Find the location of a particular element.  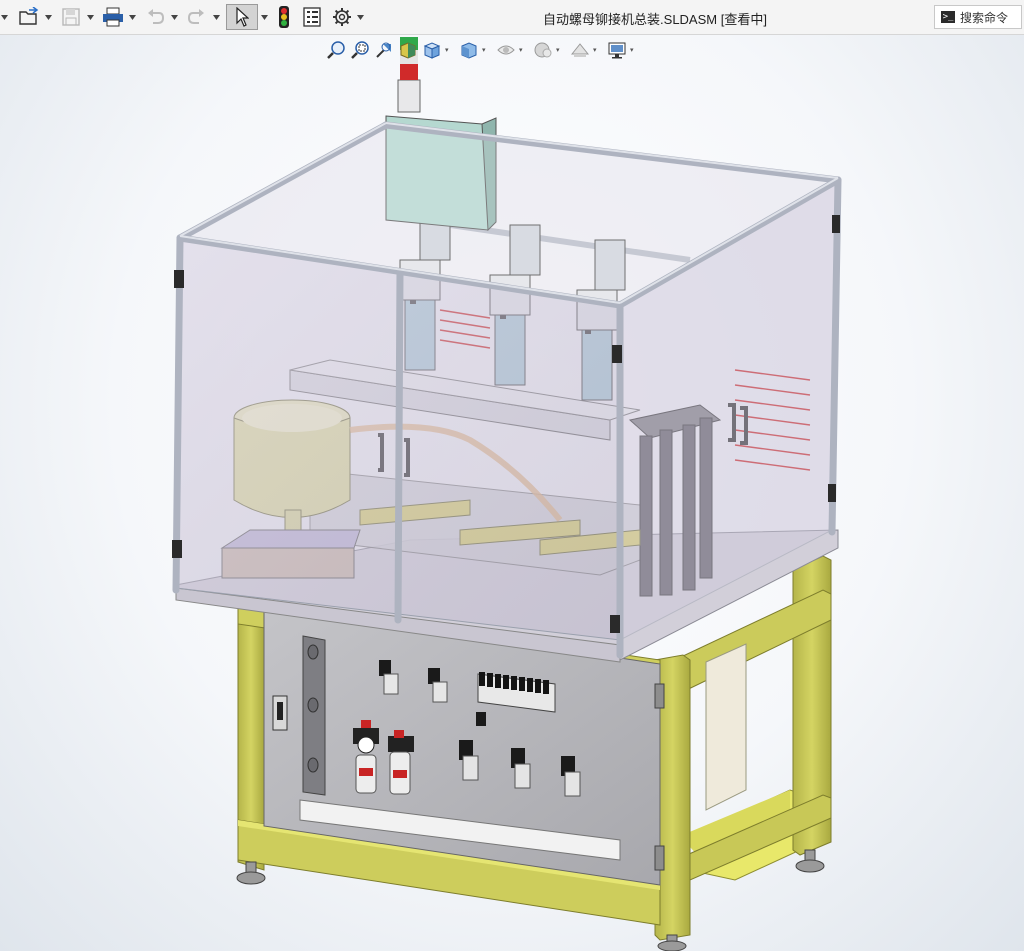

edit-appearance-caret: ▾ is located at coordinates (560, 50).